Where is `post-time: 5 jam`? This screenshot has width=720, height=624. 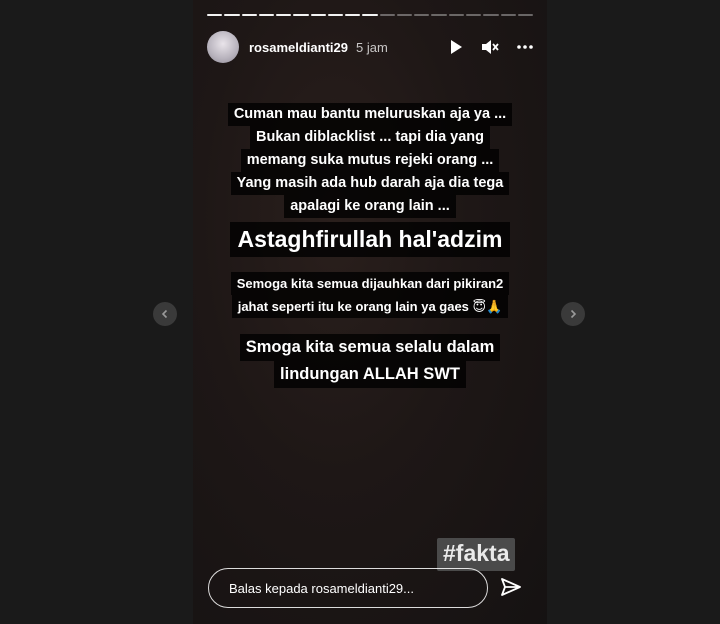 post-time: 5 jam is located at coordinates (372, 47).